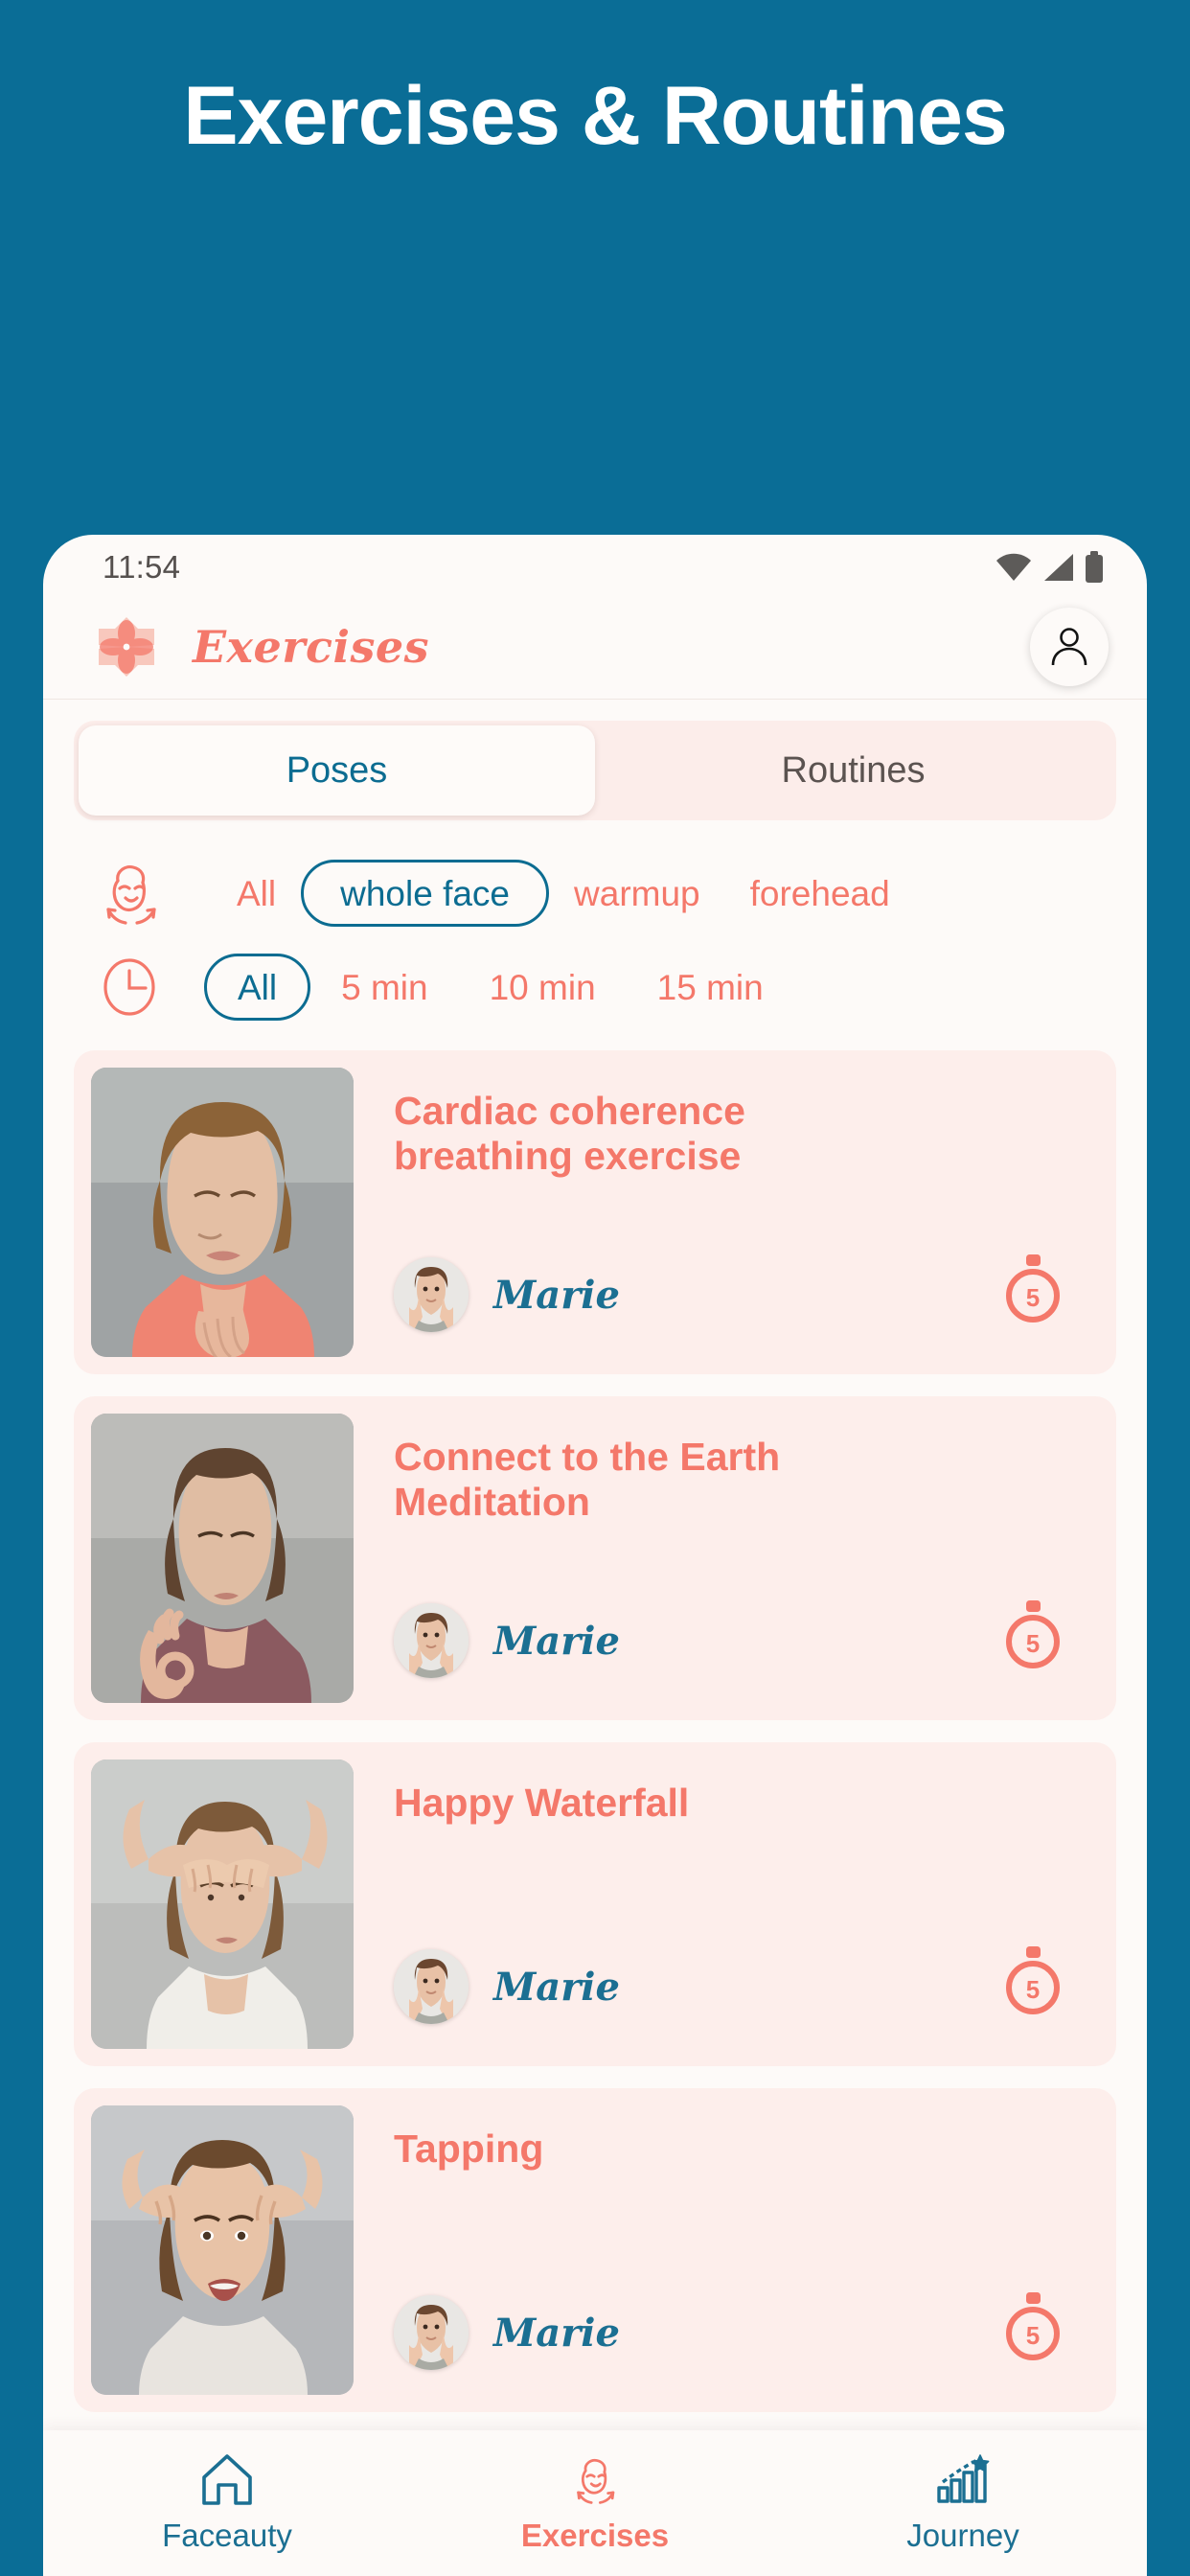 This screenshot has height=2576, width=1190. I want to click on exercise-title: Tapping, so click(469, 2149).